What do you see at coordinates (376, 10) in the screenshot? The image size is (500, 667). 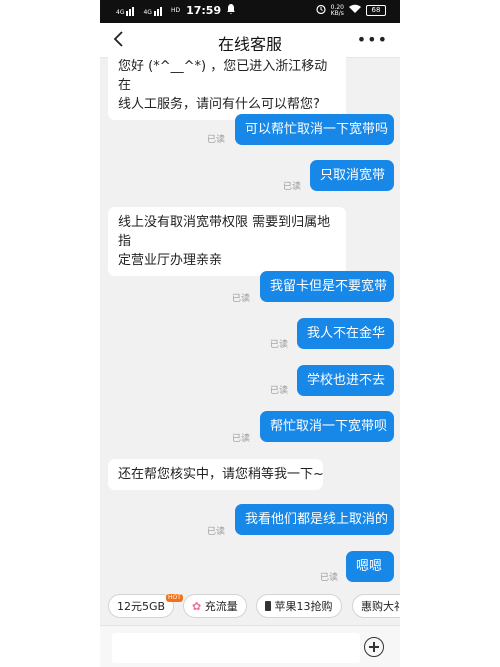 I see `battery-icon: 68` at bounding box center [376, 10].